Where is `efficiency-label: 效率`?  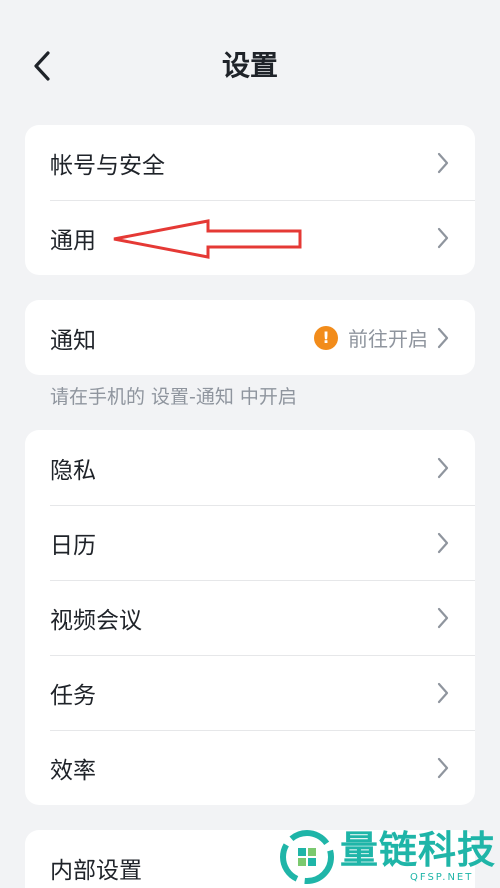 efficiency-label: 效率 is located at coordinates (73, 770).